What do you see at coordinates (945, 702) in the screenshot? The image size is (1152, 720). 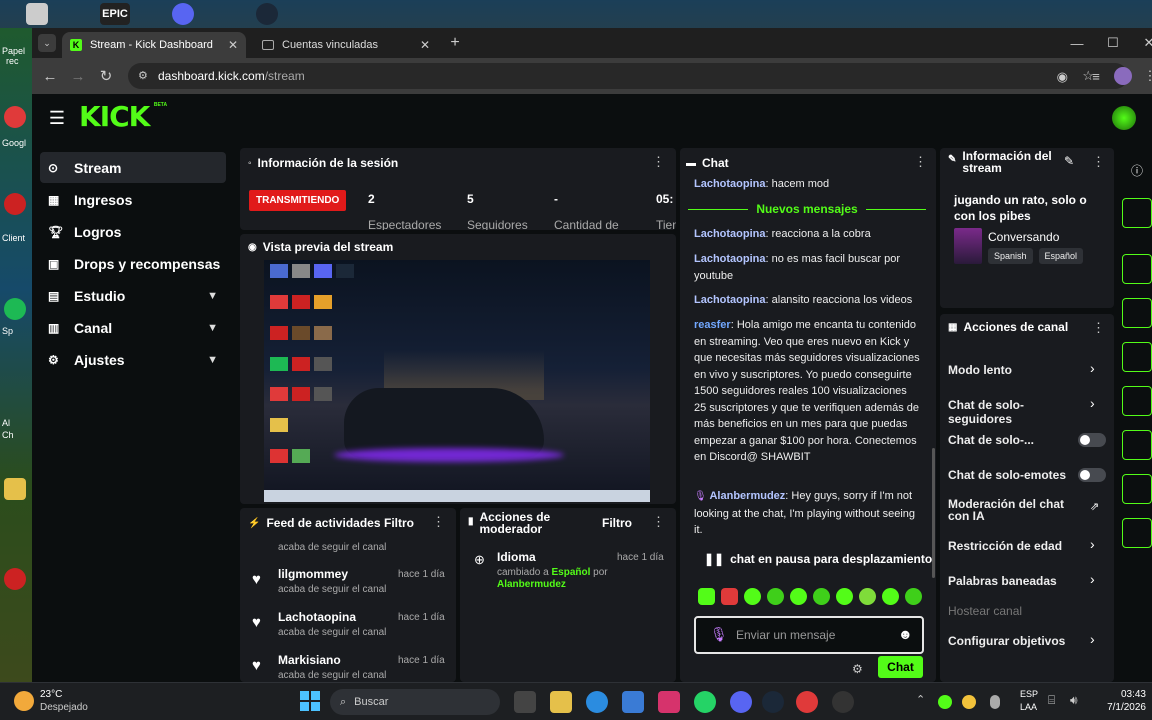 I see `tray-app-icon` at bounding box center [945, 702].